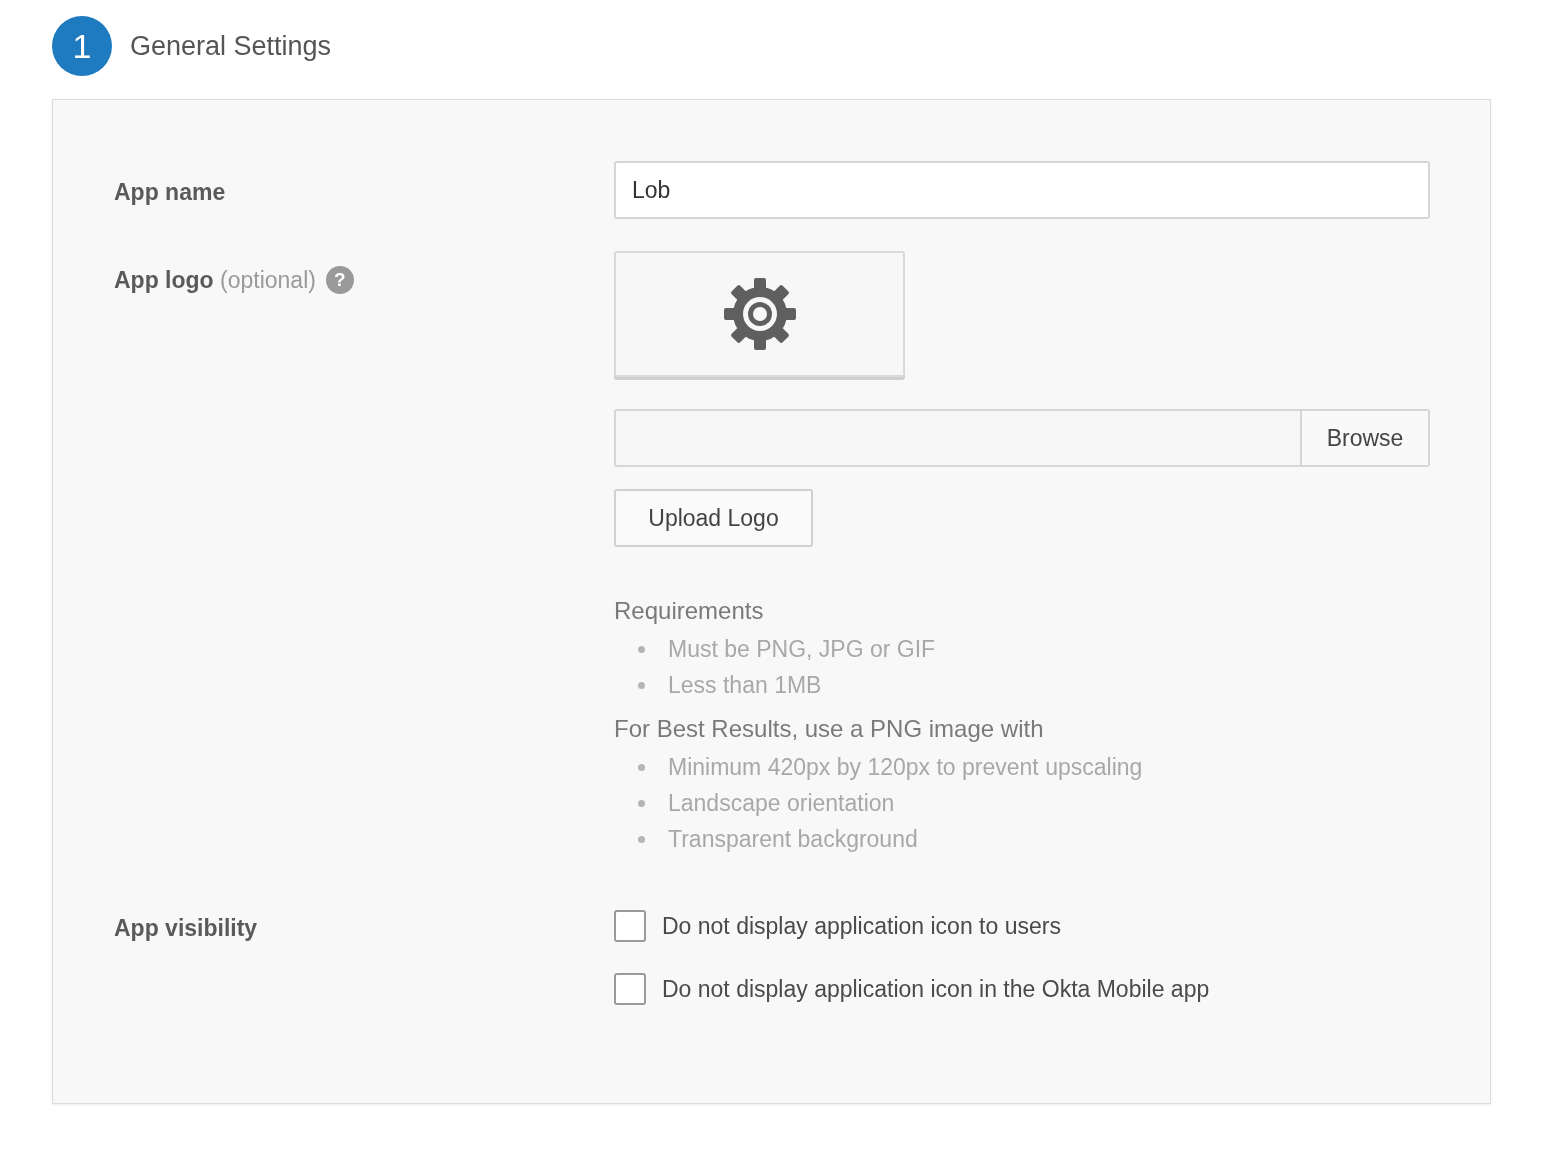 Image resolution: width=1546 pixels, height=1158 pixels. What do you see at coordinates (713, 518) in the screenshot?
I see `upload-logo-button: Upload Logo` at bounding box center [713, 518].